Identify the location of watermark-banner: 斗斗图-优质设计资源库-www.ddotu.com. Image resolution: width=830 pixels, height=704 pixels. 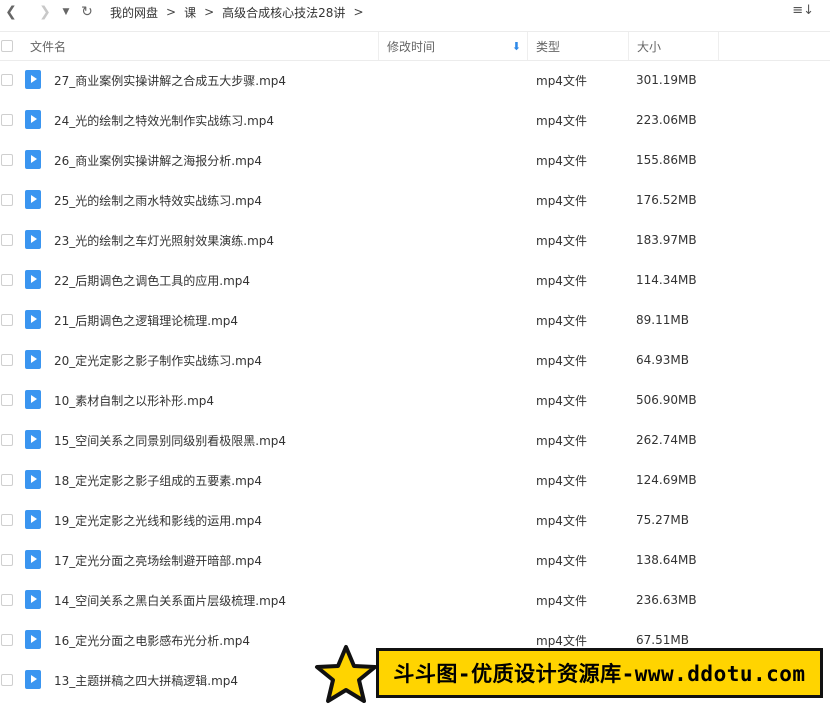
(599, 673).